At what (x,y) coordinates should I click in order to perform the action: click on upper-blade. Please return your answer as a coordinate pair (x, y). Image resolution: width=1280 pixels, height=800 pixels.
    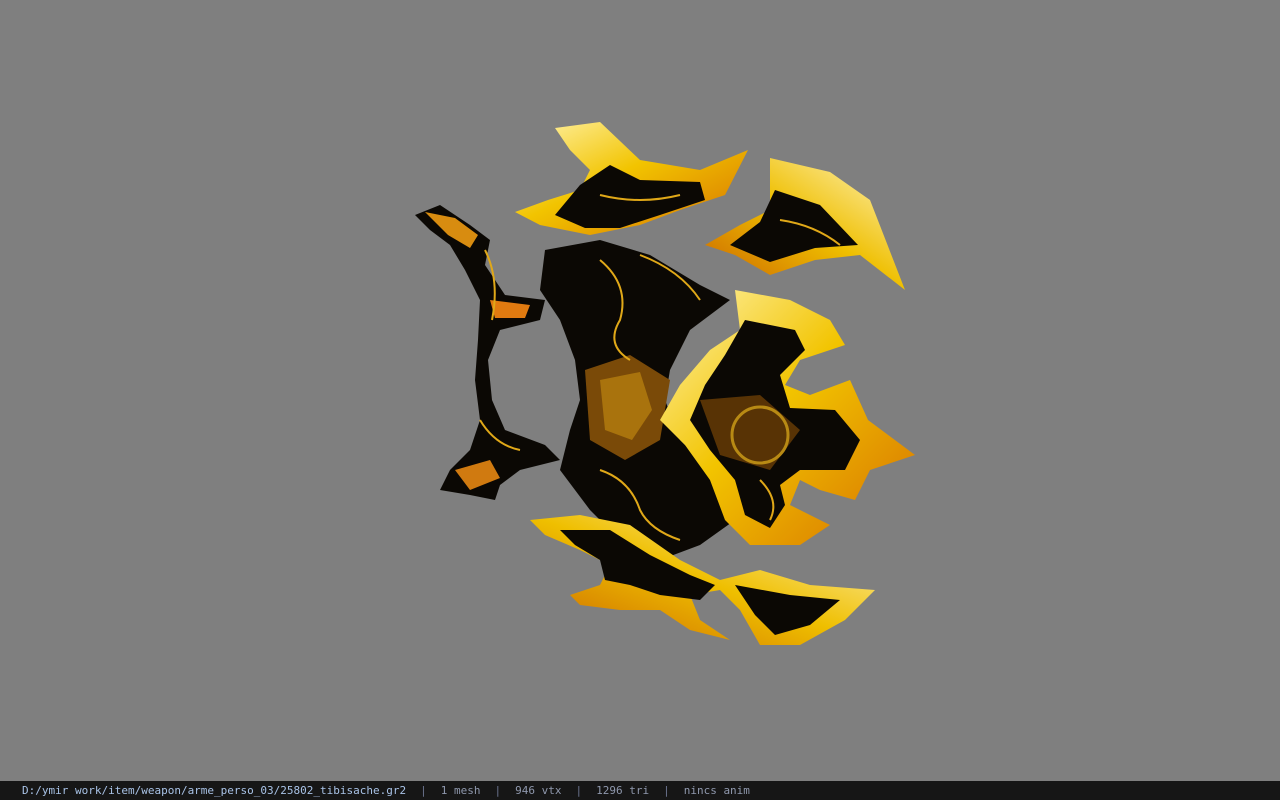
    Looking at the image, I should click on (631, 178).